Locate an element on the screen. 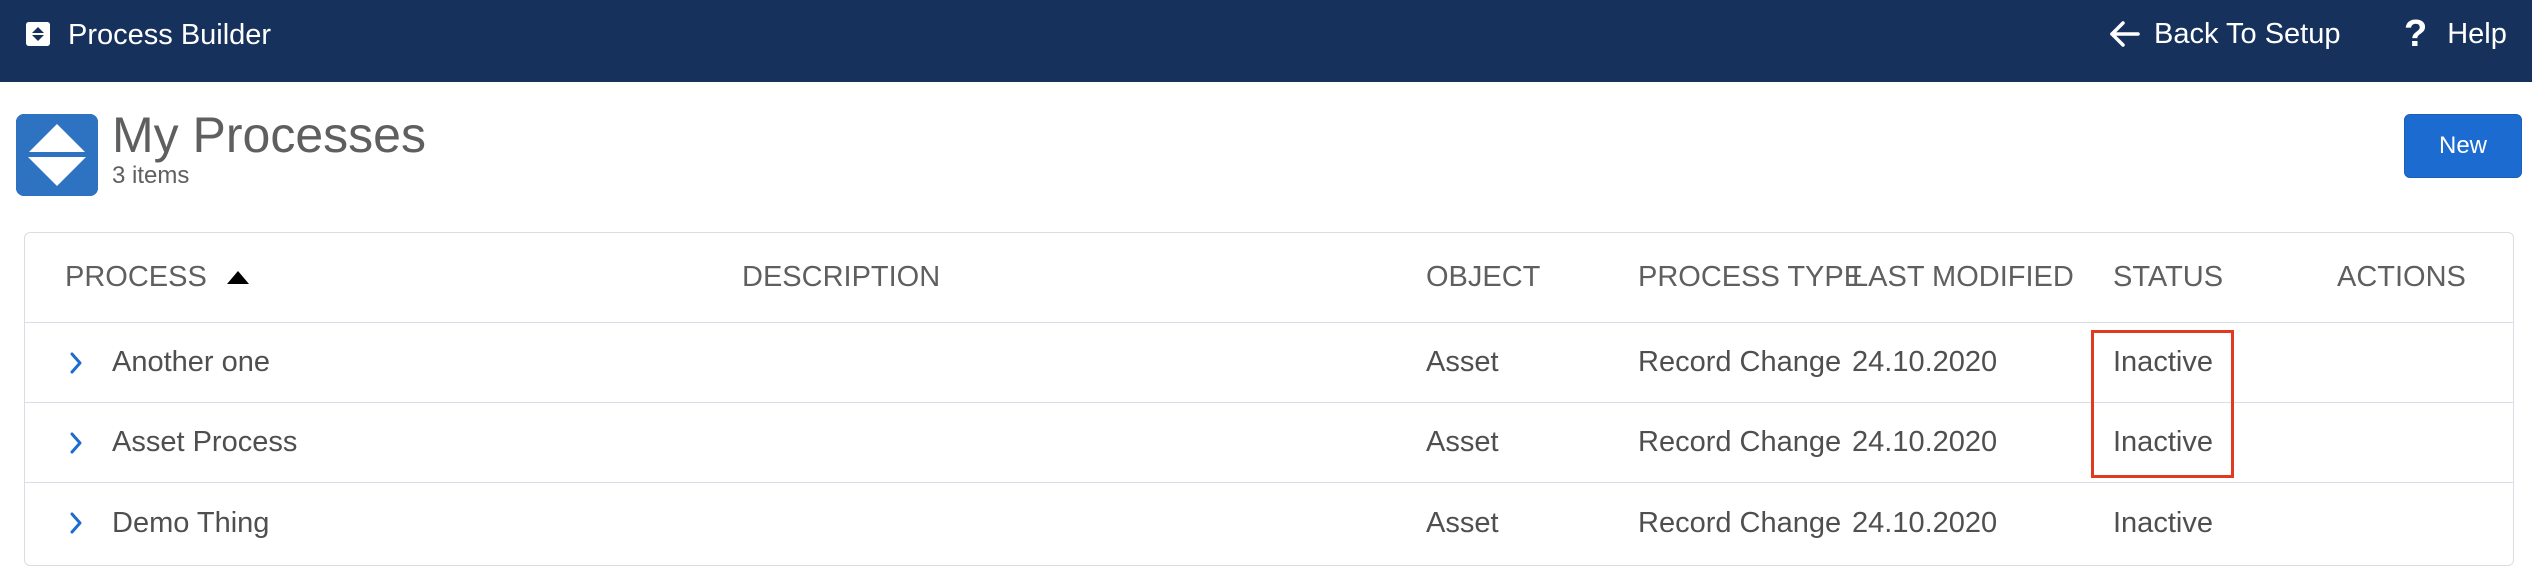 The height and width of the screenshot is (584, 2532). column-header-process-label: PROCESS is located at coordinates (136, 277).